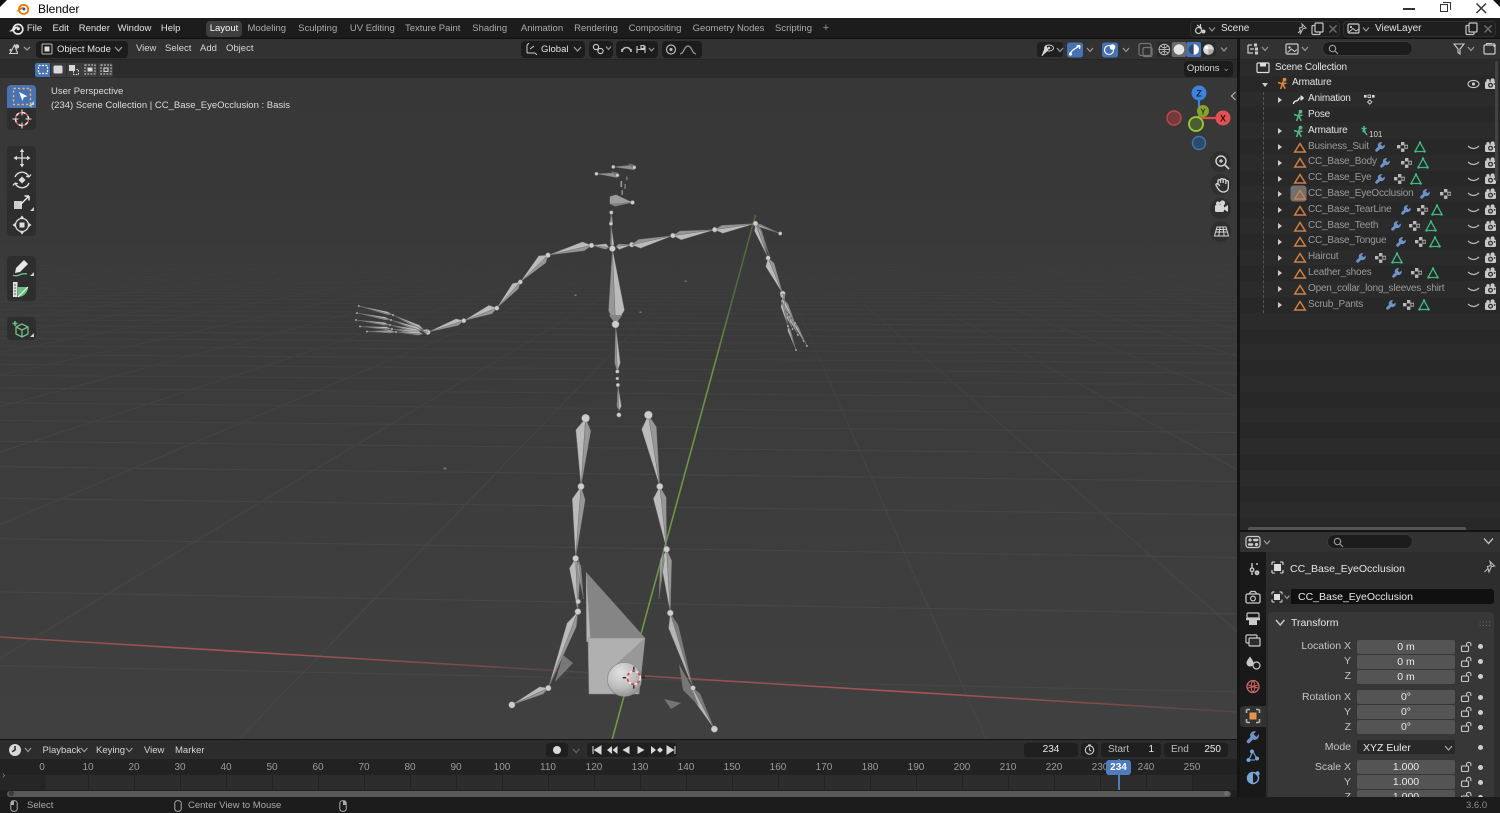 Image resolution: width=1500 pixels, height=813 pixels. I want to click on svg-text: X, so click(1223, 119).